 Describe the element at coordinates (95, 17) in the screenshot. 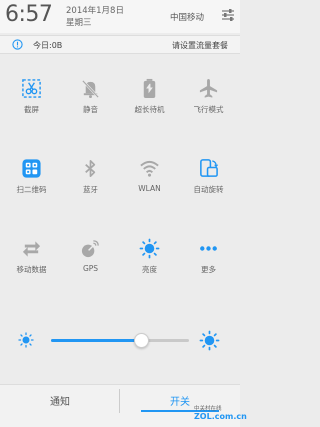

I see `date: 2014年1月8日 星期三` at that location.